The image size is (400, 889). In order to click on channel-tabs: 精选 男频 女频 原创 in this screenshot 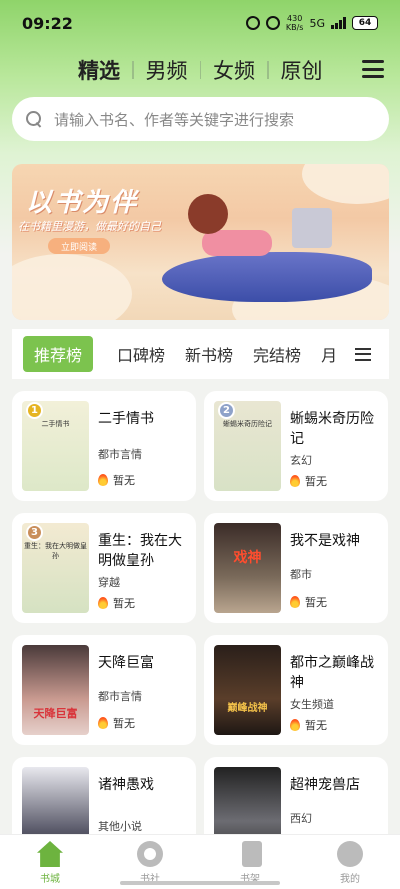, I will do `click(200, 70)`.